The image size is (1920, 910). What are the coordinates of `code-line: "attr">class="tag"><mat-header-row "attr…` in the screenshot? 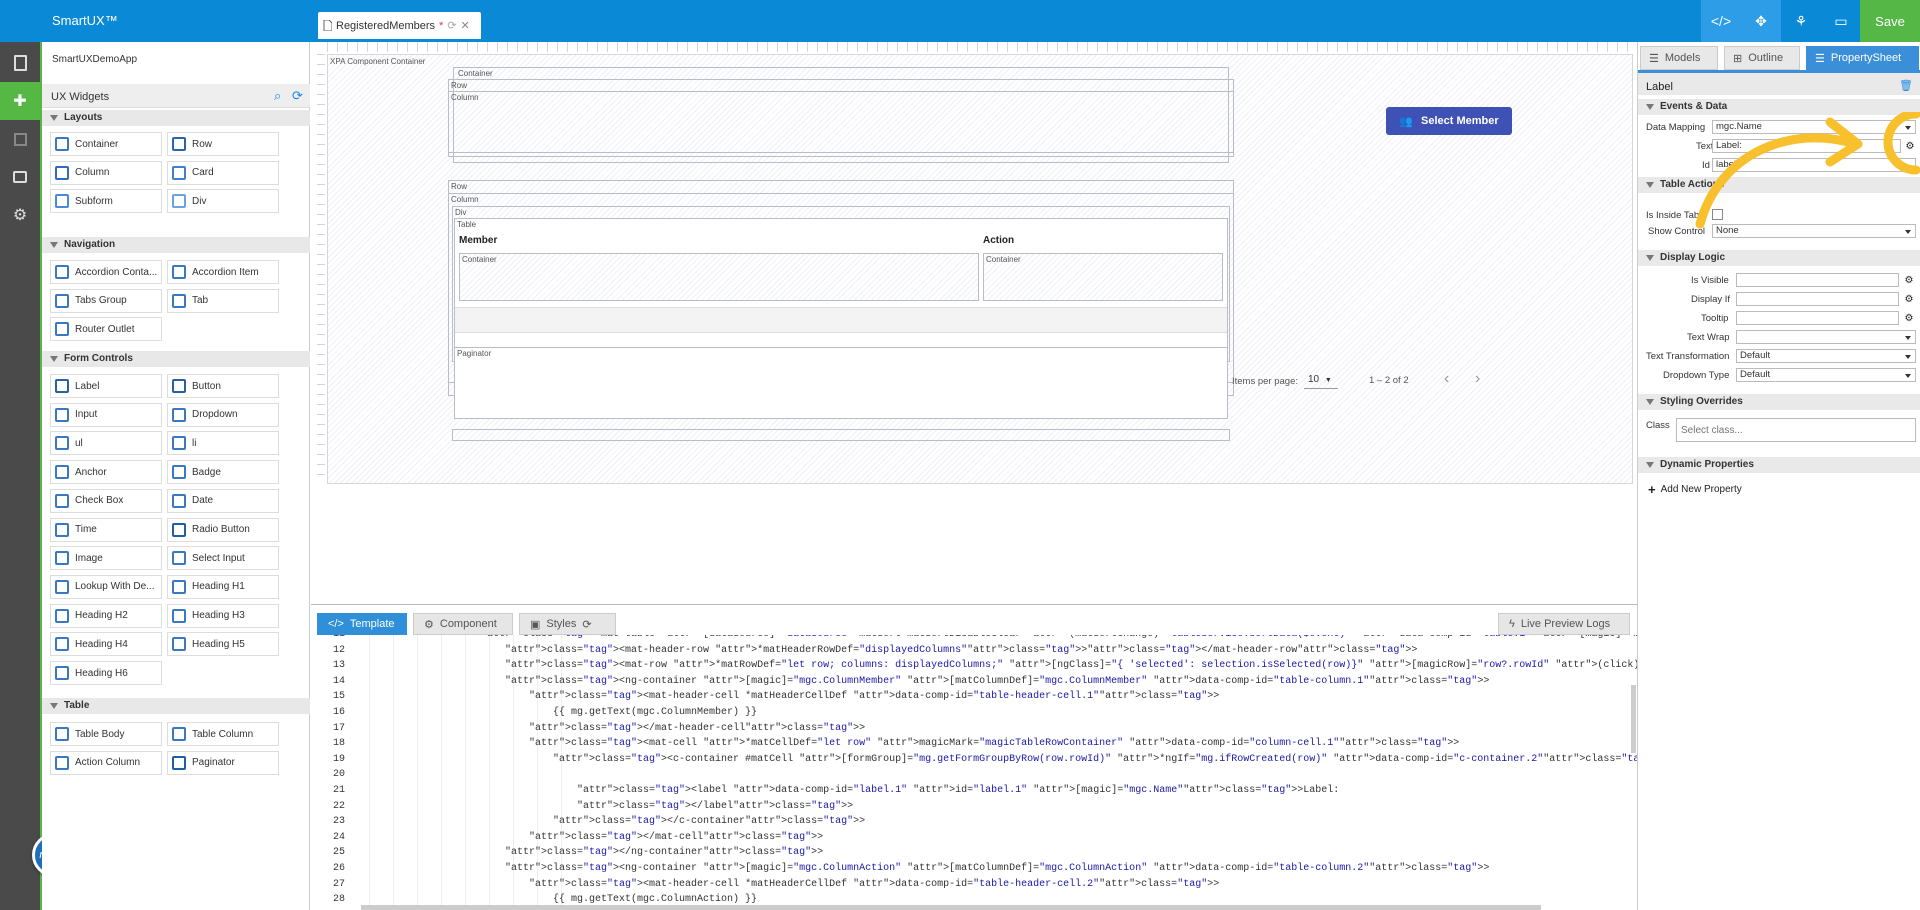 It's located at (961, 650).